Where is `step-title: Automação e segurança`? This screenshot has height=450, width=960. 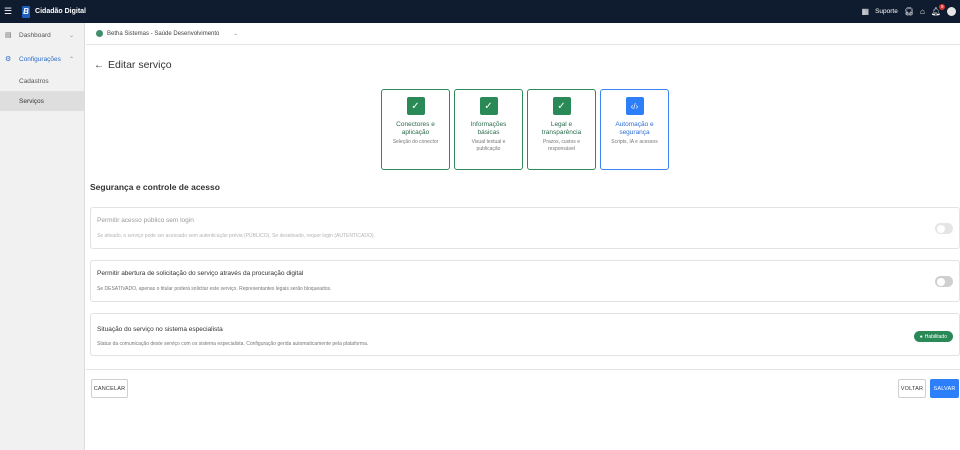
step-title: Automação e segurança is located at coordinates (634, 128).